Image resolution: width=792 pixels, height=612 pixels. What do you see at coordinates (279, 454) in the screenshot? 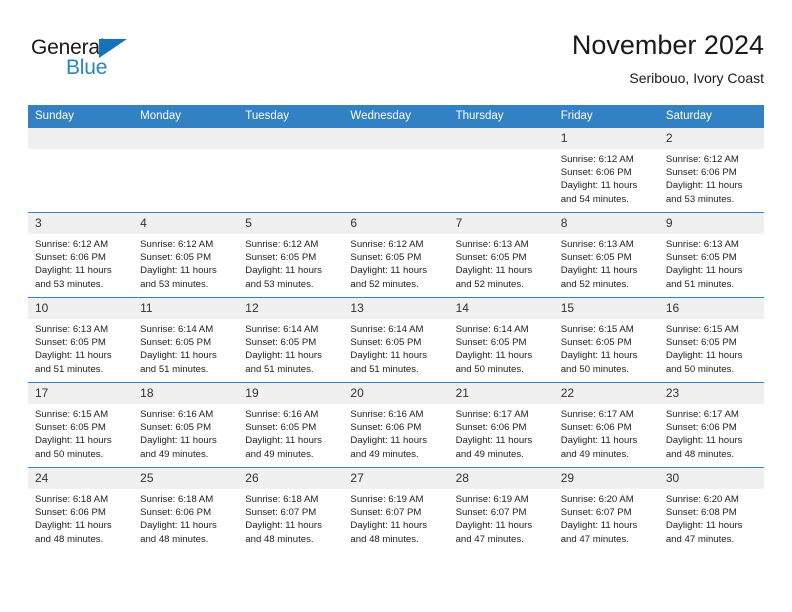
I see `daylight-text-line2: and 49 minutes.` at bounding box center [279, 454].